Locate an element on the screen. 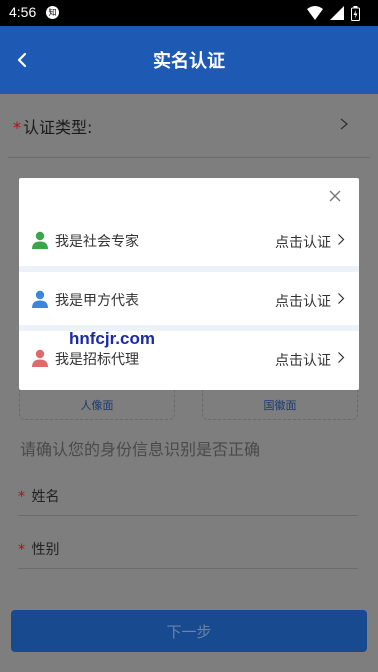 The width and height of the screenshot is (378, 672). status-bar: 4:56 知 is located at coordinates (189, 13).